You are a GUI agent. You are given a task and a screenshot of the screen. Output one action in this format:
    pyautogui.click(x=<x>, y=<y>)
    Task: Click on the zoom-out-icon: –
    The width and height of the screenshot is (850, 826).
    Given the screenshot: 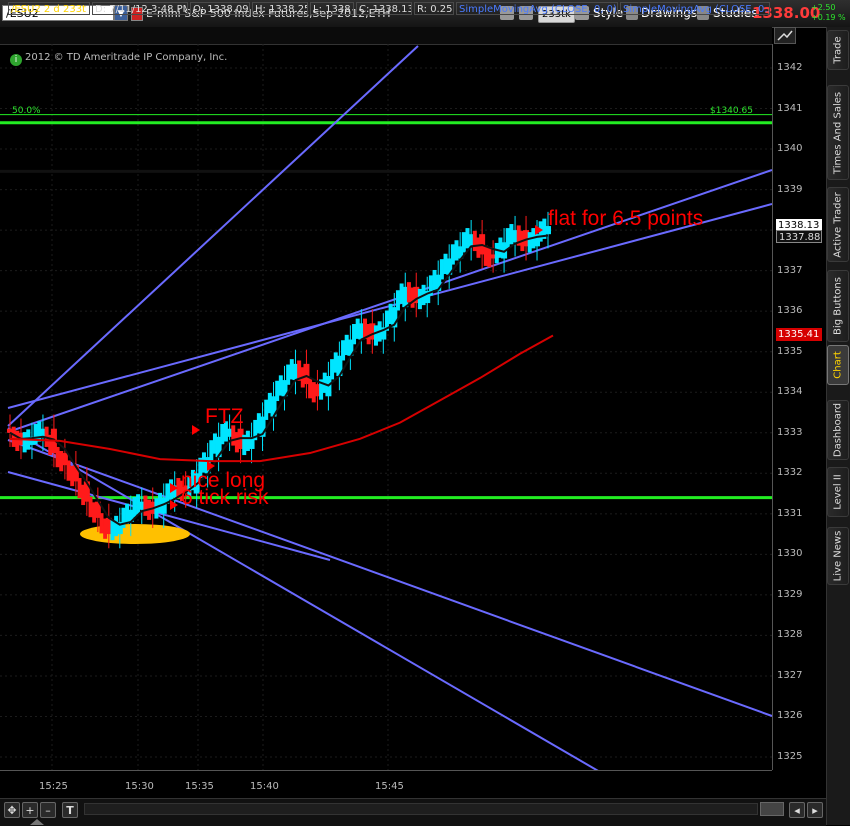 What is the action you would take?
    pyautogui.click(x=48, y=810)
    